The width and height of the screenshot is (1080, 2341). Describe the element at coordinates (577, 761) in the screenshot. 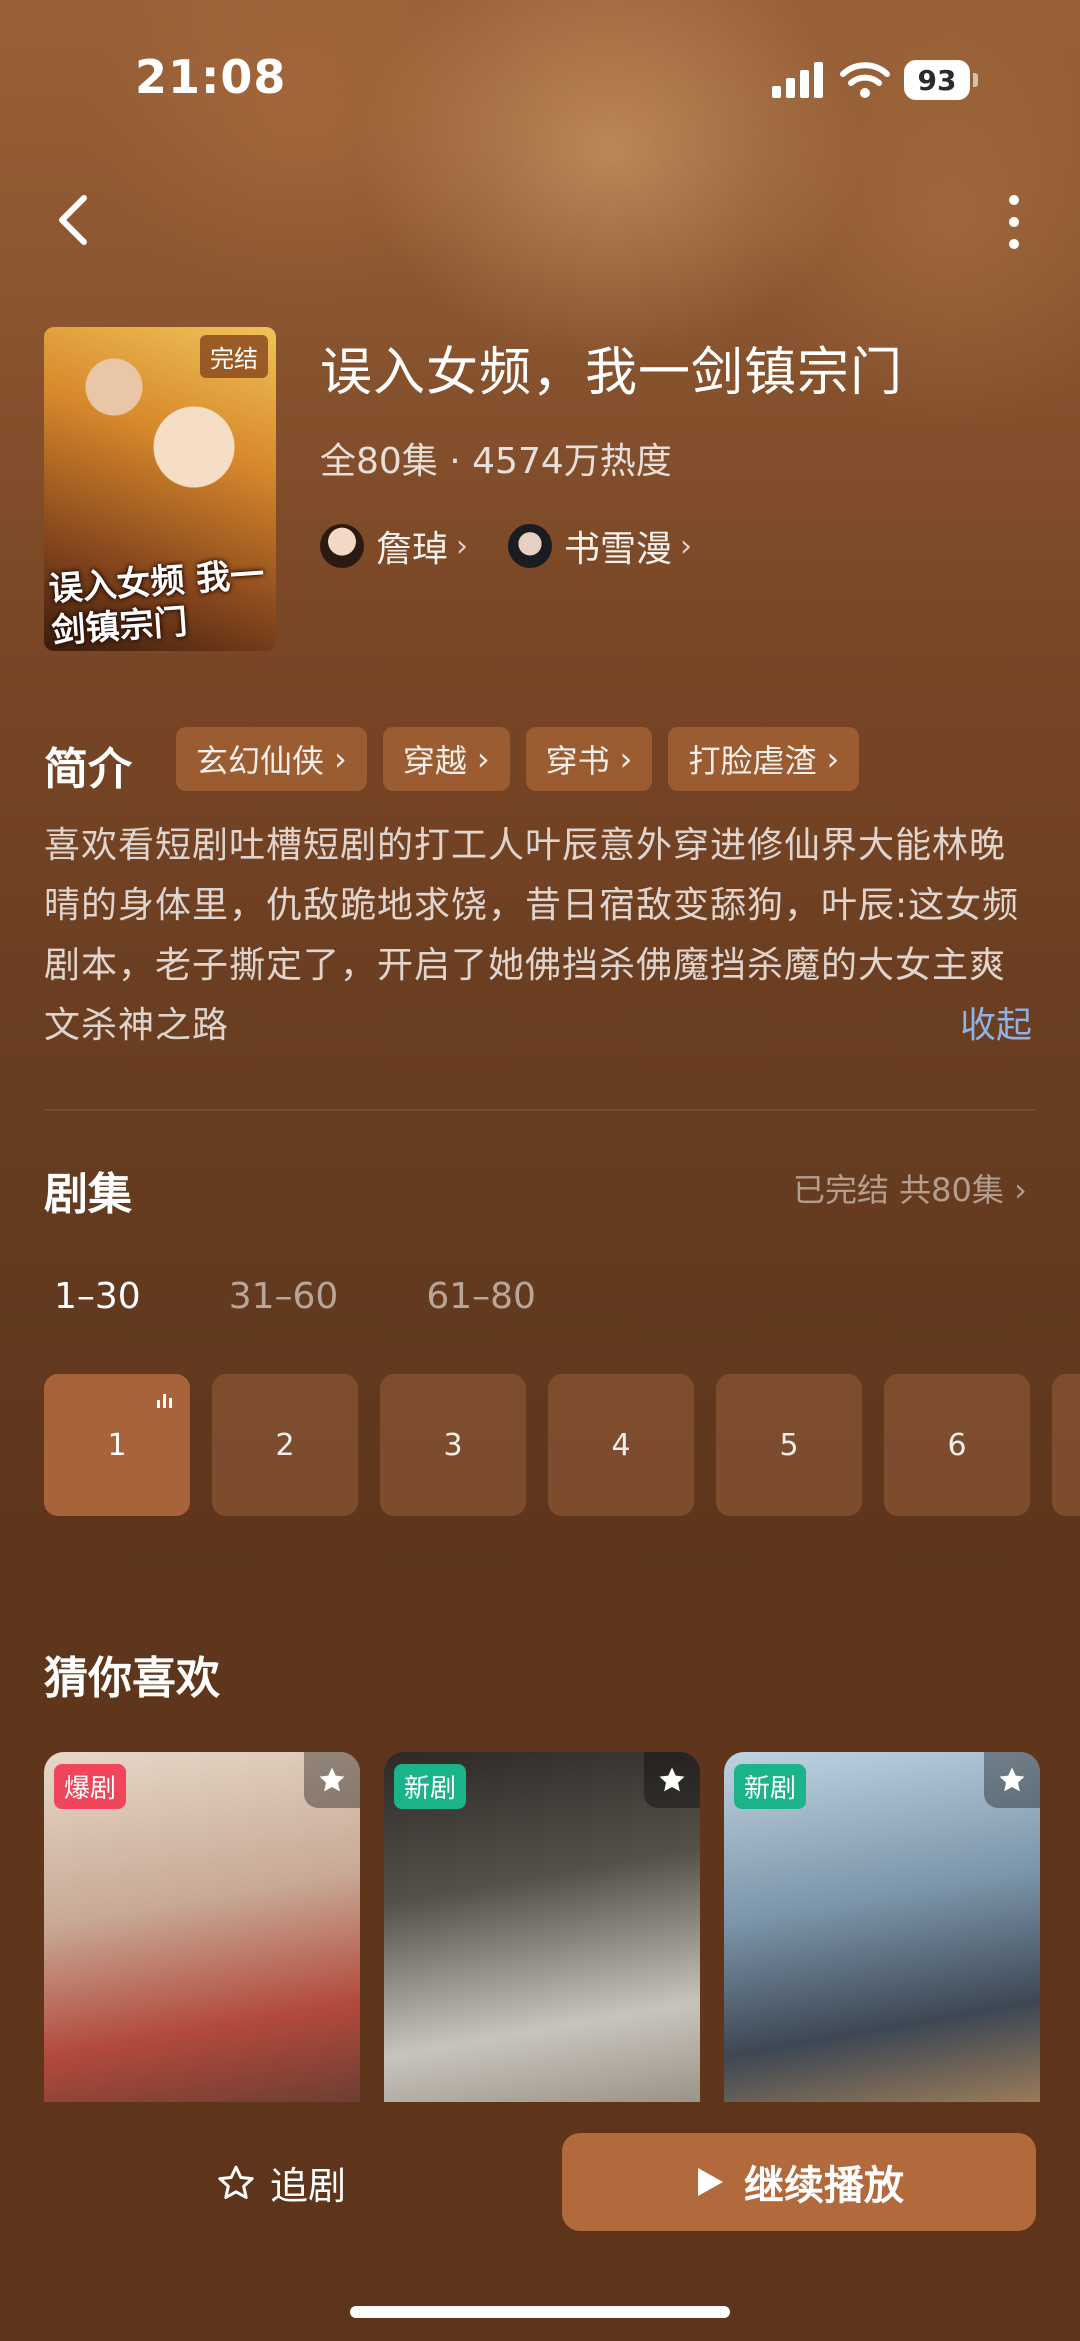

I see `tag-label: 穿书` at that location.